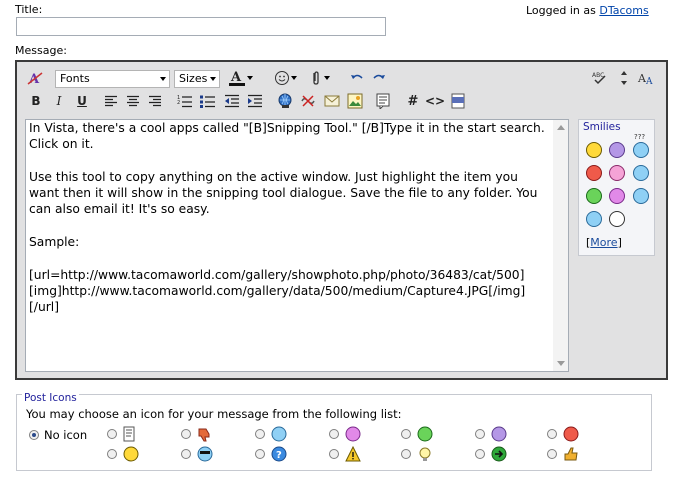 The image size is (675, 479). I want to click on quote-icon, so click(383, 101).